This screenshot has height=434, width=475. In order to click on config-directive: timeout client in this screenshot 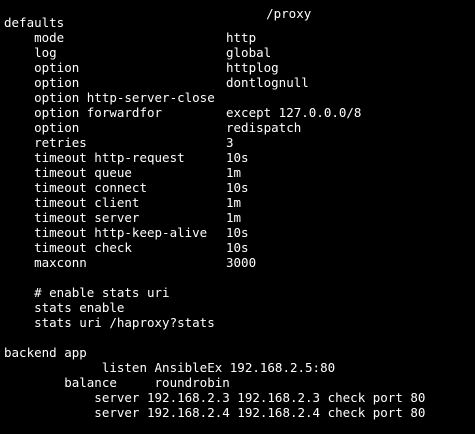, I will do `click(72, 202)`.